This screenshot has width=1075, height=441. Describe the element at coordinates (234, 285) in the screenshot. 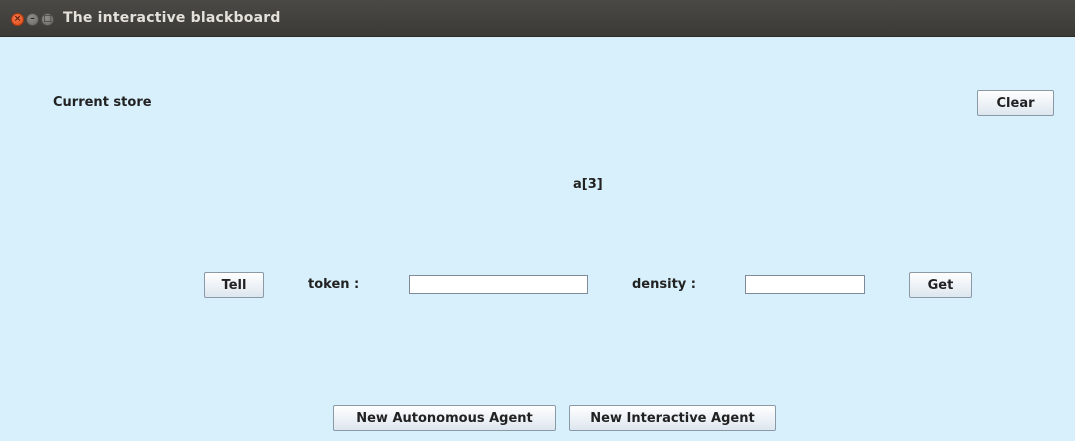

I see `tell-button: Tell` at that location.